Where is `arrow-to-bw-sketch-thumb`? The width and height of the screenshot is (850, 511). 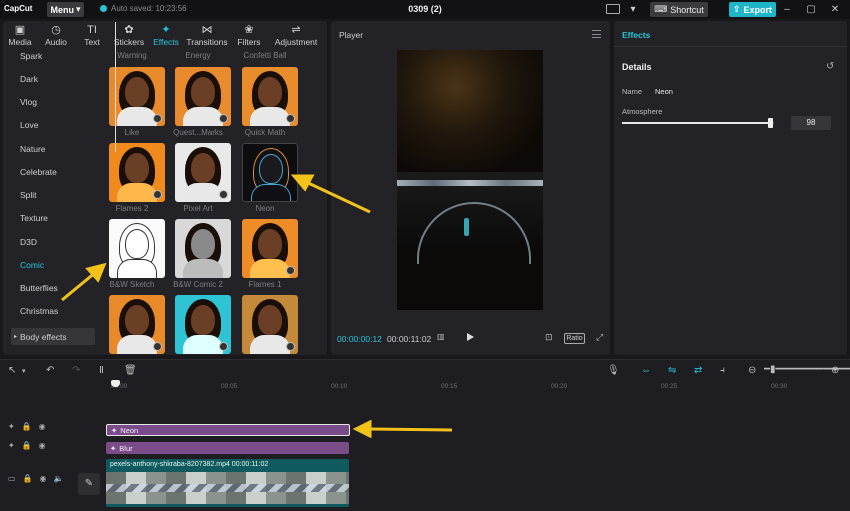 arrow-to-bw-sketch-thumb is located at coordinates (84, 282).